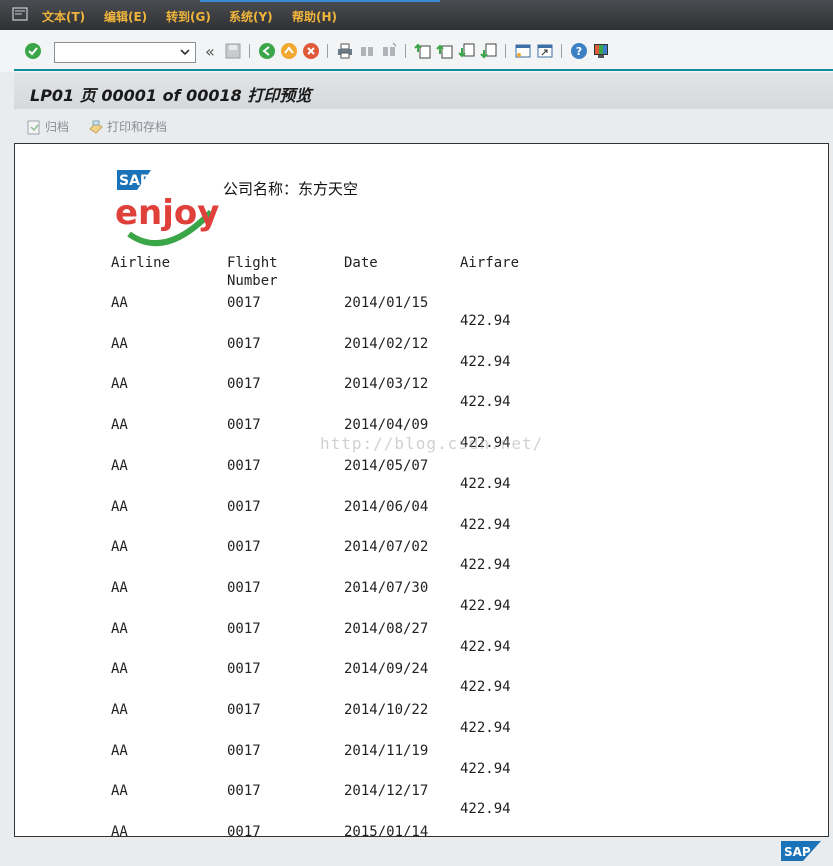 This screenshot has height=866, width=833. What do you see at coordinates (386, 629) in the screenshot?
I see `row-date: 2014/08/27` at bounding box center [386, 629].